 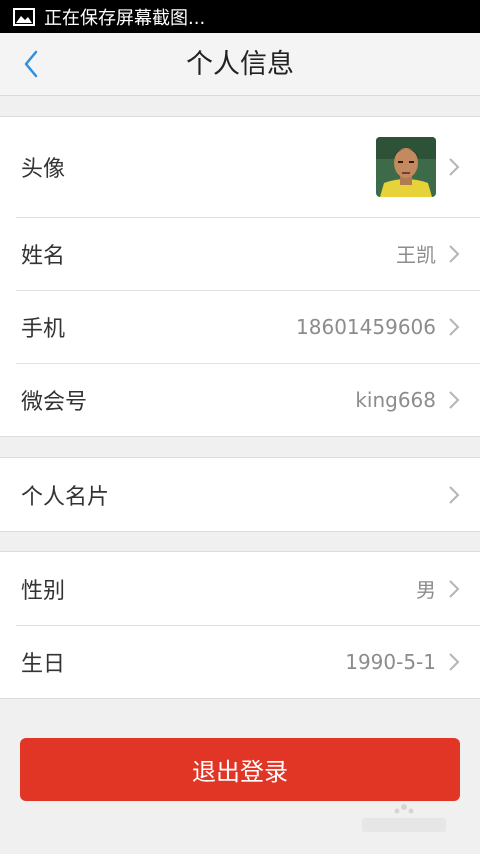 What do you see at coordinates (43, 664) in the screenshot?
I see `birthday-label: 生日` at bounding box center [43, 664].